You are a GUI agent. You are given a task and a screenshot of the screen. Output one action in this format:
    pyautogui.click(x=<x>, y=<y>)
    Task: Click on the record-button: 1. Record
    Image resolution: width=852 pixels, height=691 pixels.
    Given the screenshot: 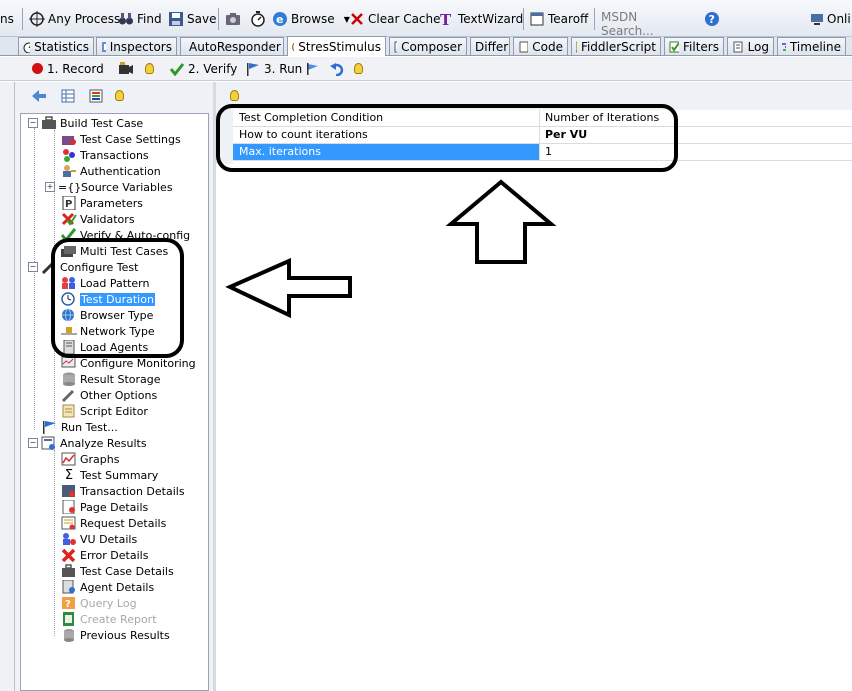 What is the action you would take?
    pyautogui.click(x=68, y=68)
    